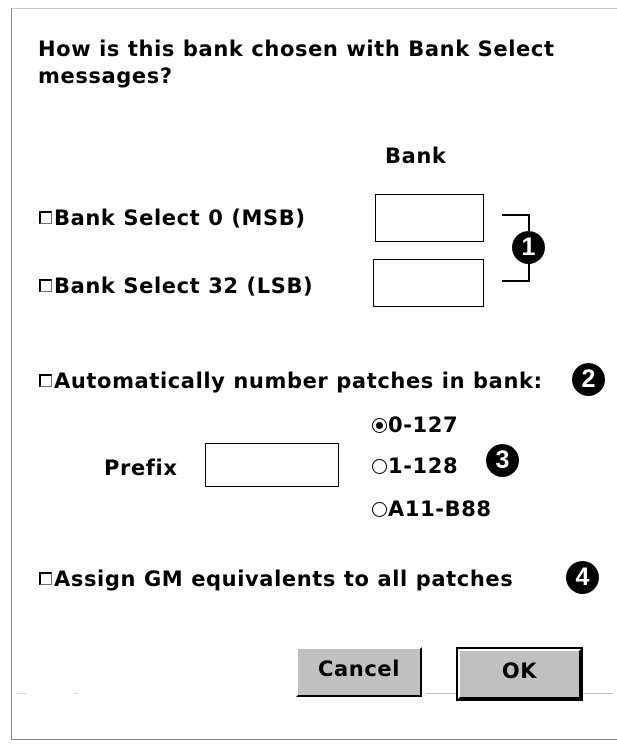 This screenshot has width=617, height=749. I want to click on radio-a11-b88, so click(379, 509).